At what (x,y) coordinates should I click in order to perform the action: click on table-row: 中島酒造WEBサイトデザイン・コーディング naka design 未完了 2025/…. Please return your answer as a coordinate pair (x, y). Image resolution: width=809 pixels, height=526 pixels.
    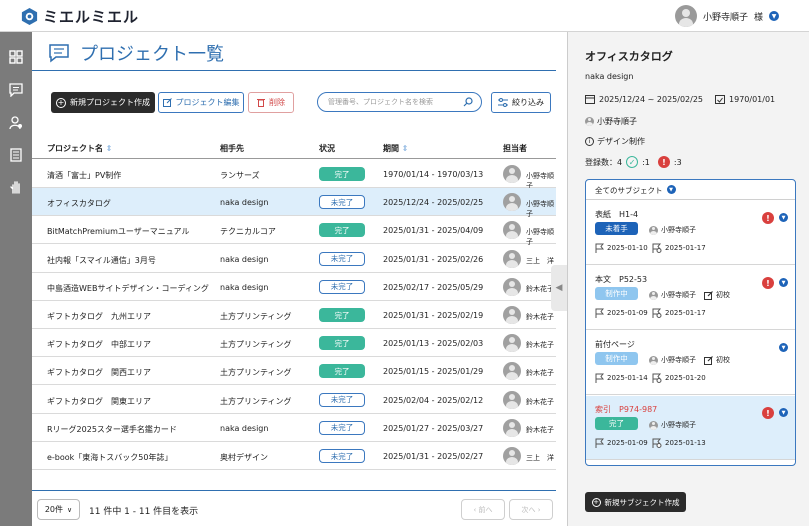
    Looking at the image, I should click on (294, 287).